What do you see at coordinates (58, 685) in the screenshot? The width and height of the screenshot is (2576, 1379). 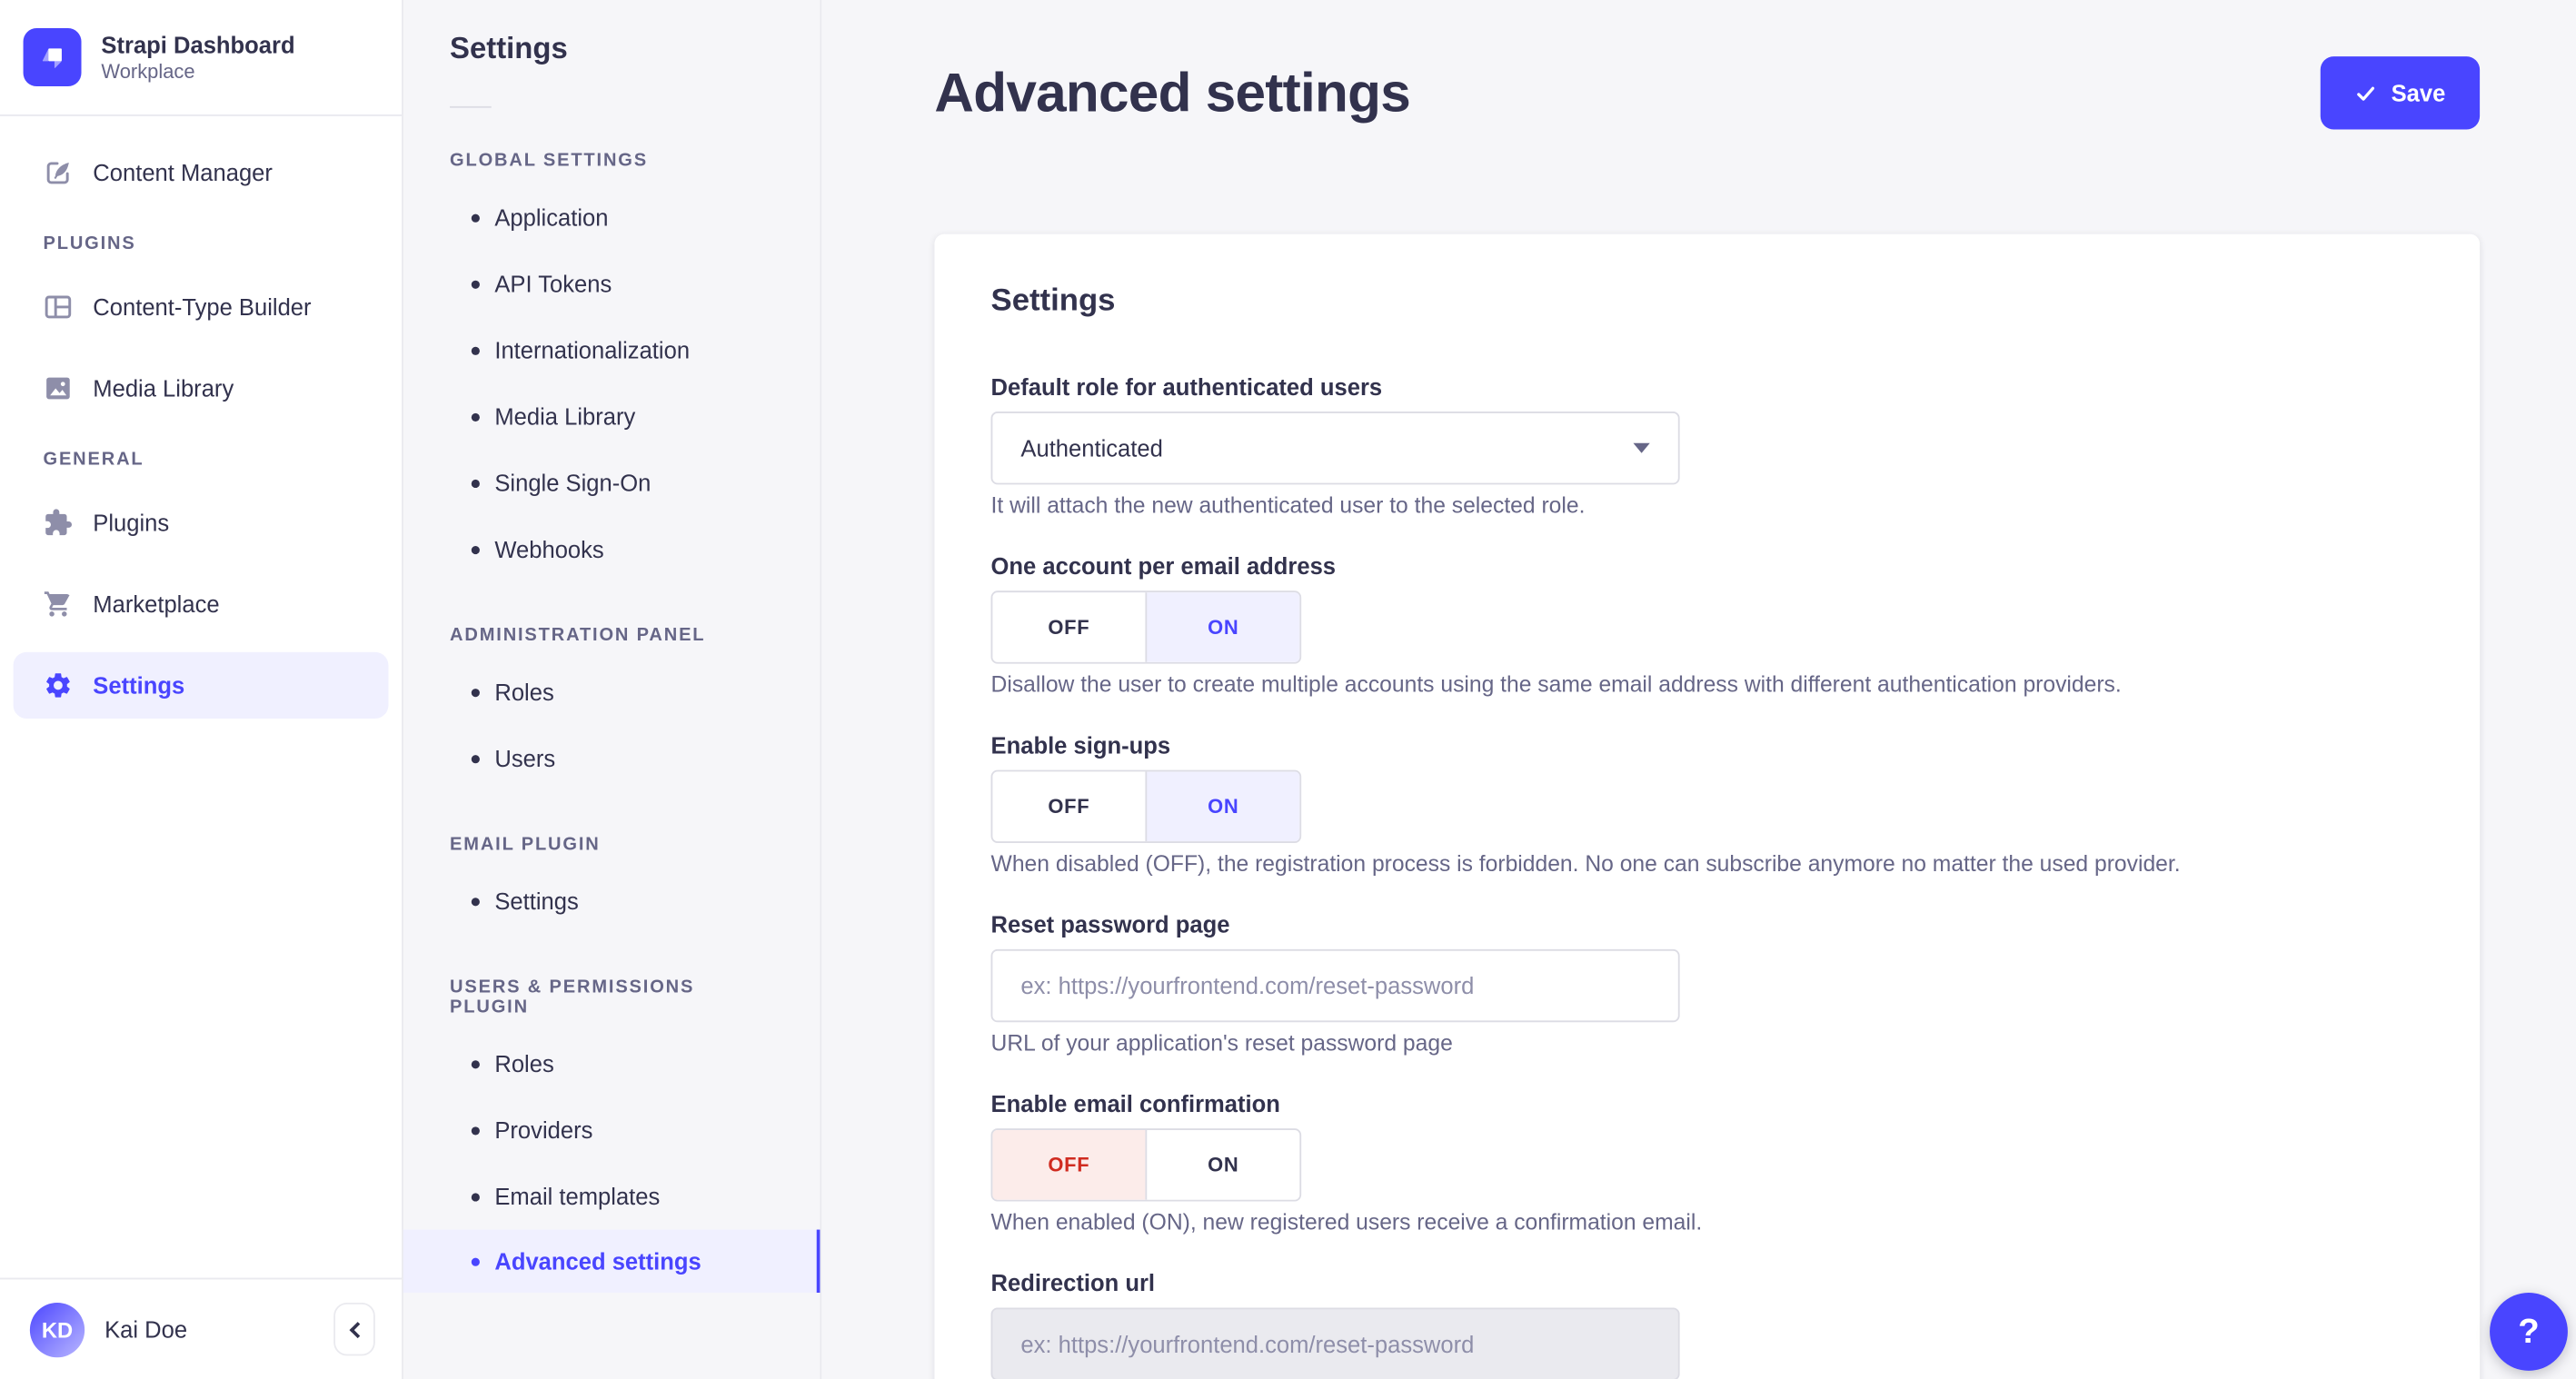 I see `gear-icon` at bounding box center [58, 685].